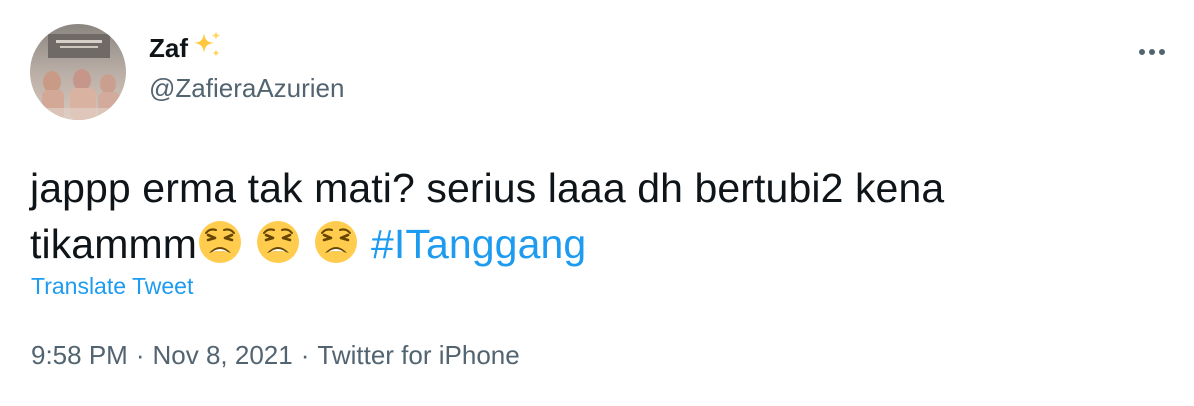 This screenshot has width=1194, height=406. I want to click on avatar, so click(78, 72).